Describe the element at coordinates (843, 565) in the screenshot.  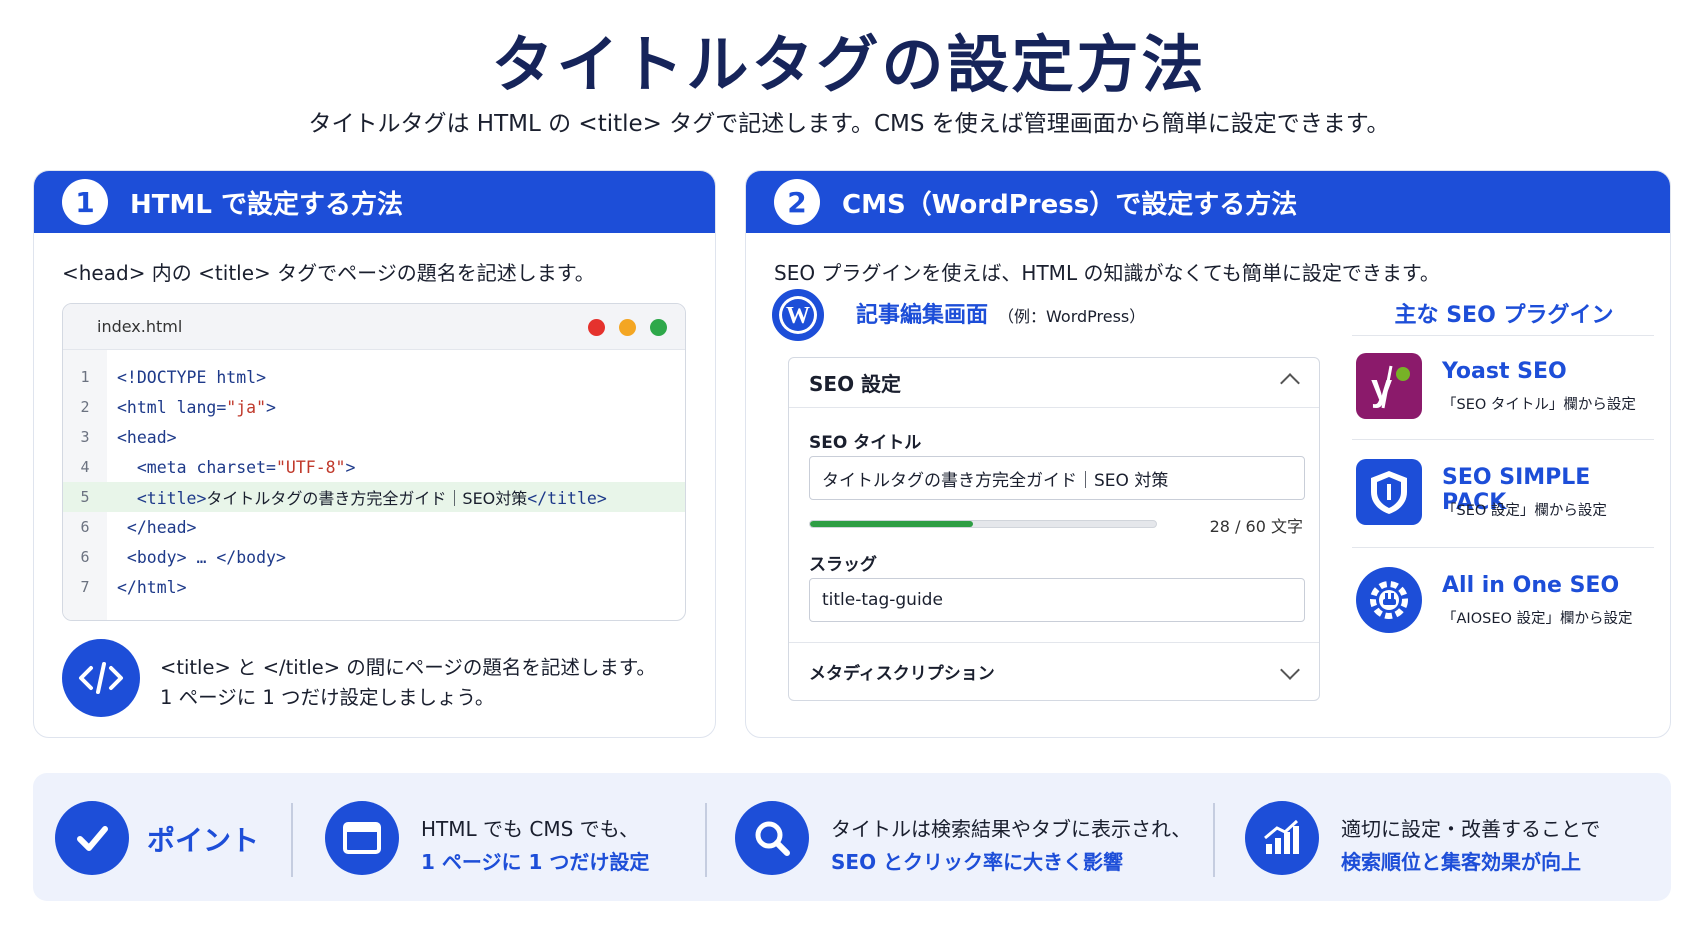
I see `slug-label: スラッグ` at that location.